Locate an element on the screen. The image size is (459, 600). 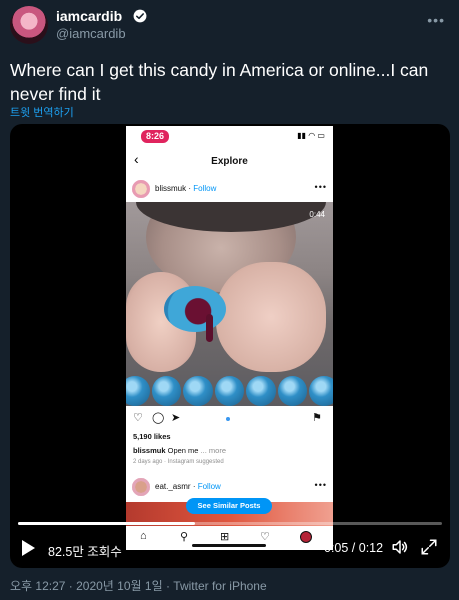
translate-link: 트윗 번역하기 is located at coordinates (42, 112).